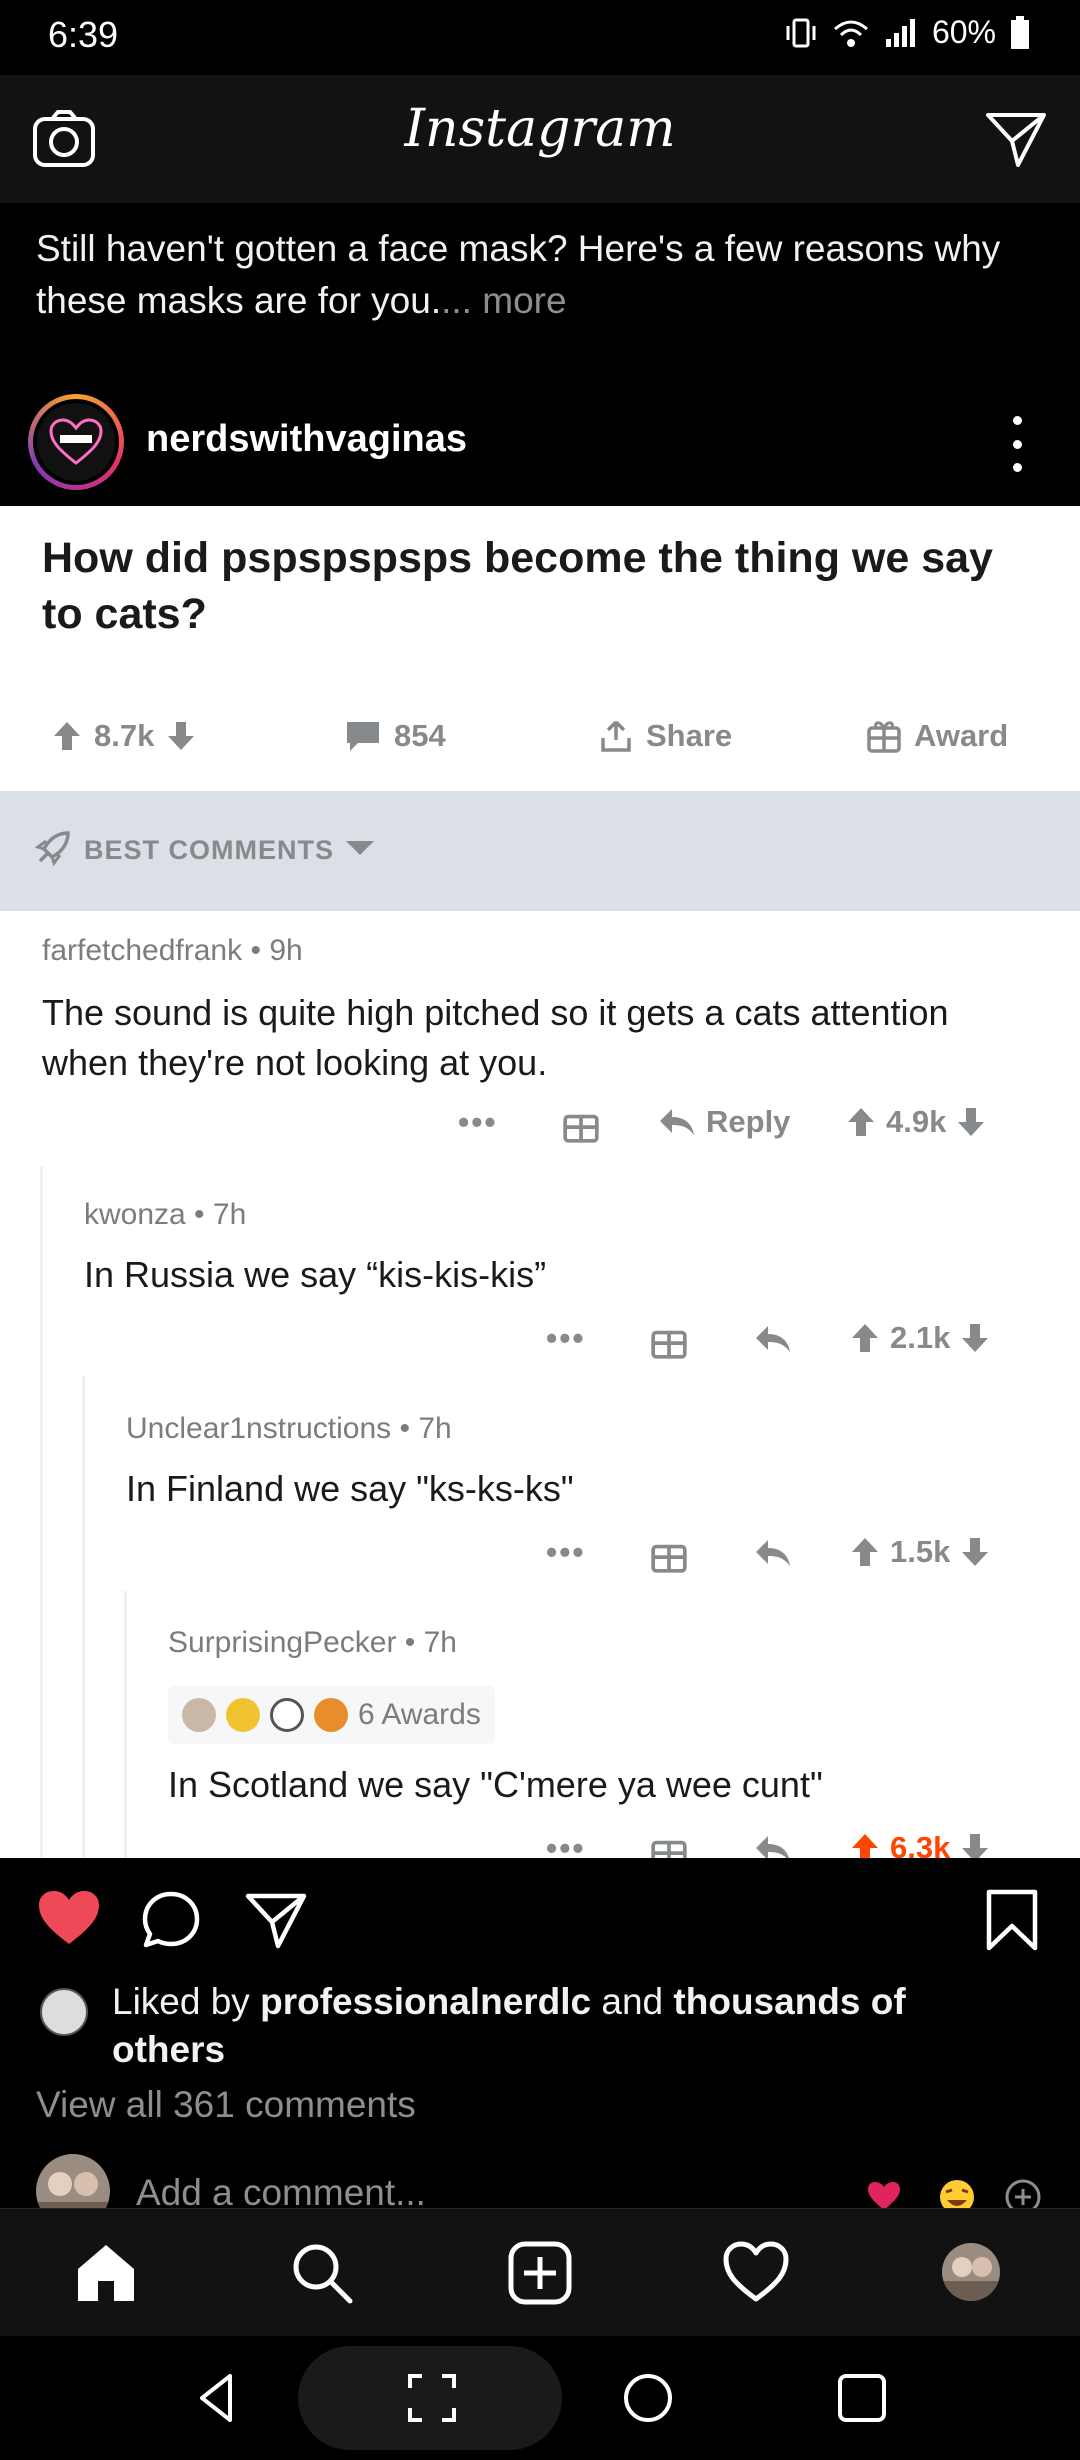  I want to click on profile-avatar, so click(971, 2272).